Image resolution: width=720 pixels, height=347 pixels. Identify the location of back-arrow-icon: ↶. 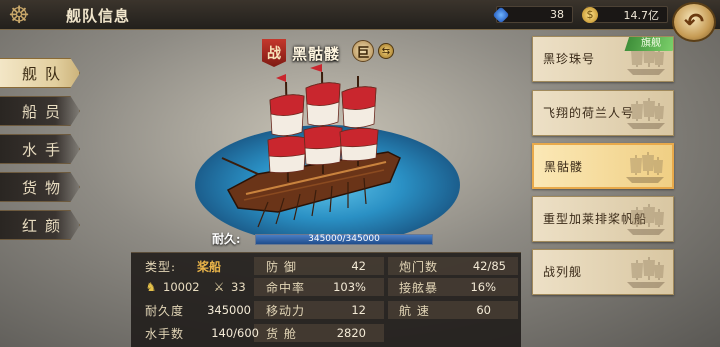
(694, 22).